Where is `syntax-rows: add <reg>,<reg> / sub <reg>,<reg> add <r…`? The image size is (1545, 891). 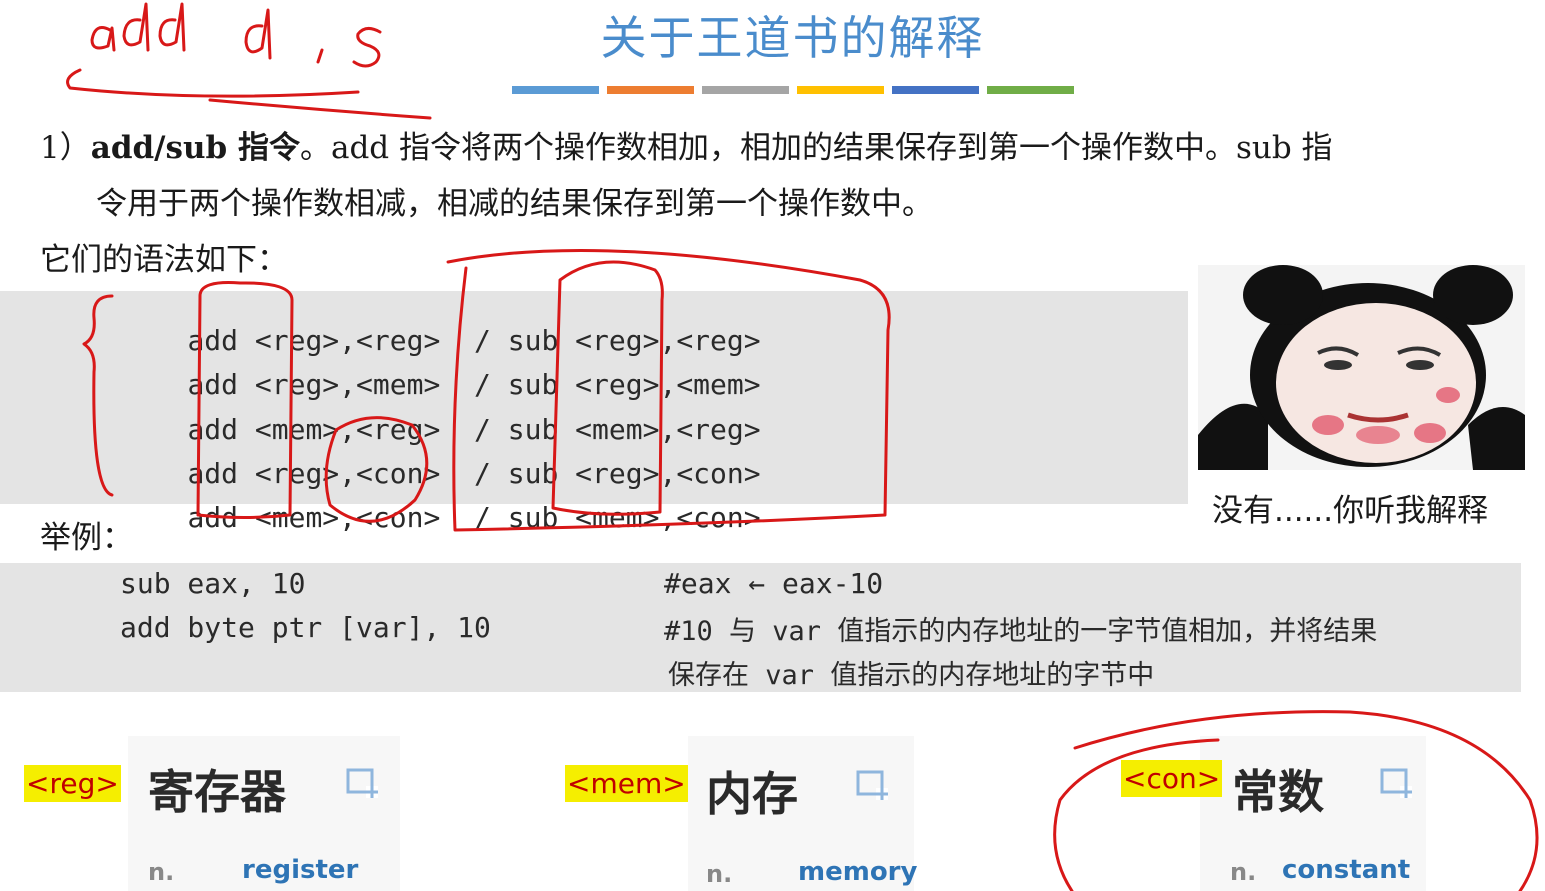 syntax-rows: add <reg>,<reg> / sub <reg>,<reg> add <r… is located at coordinates (380, 412).